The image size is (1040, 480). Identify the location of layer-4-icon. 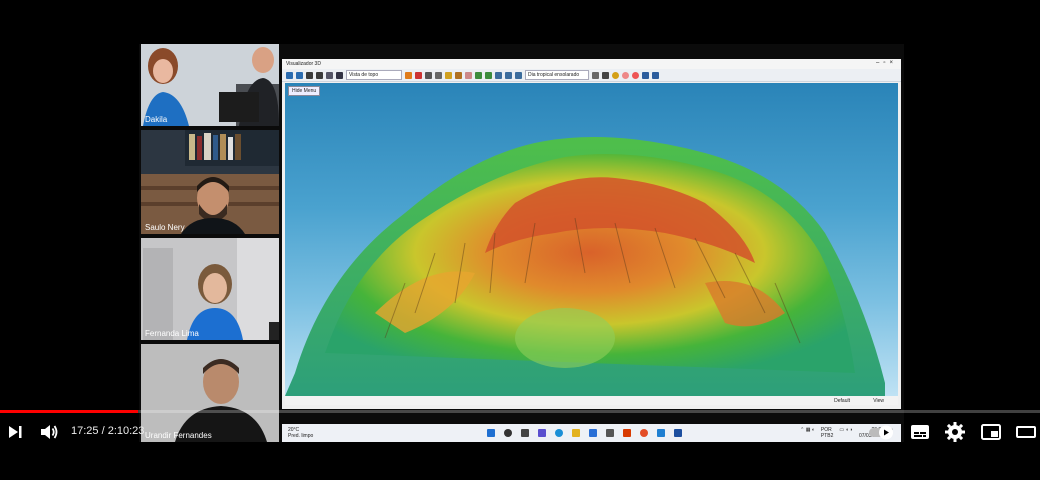
(508, 75).